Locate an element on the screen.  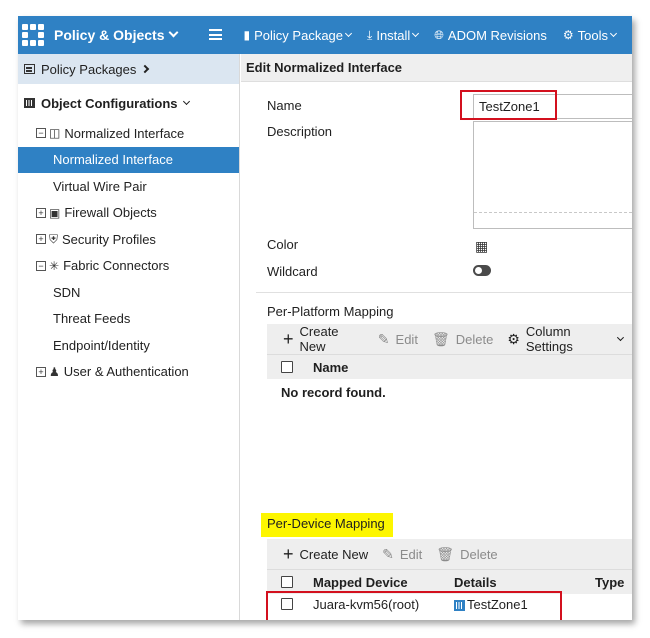
sidebar-item-firewall-objects: + ▣ Firewall Objects is located at coordinates (128, 213).